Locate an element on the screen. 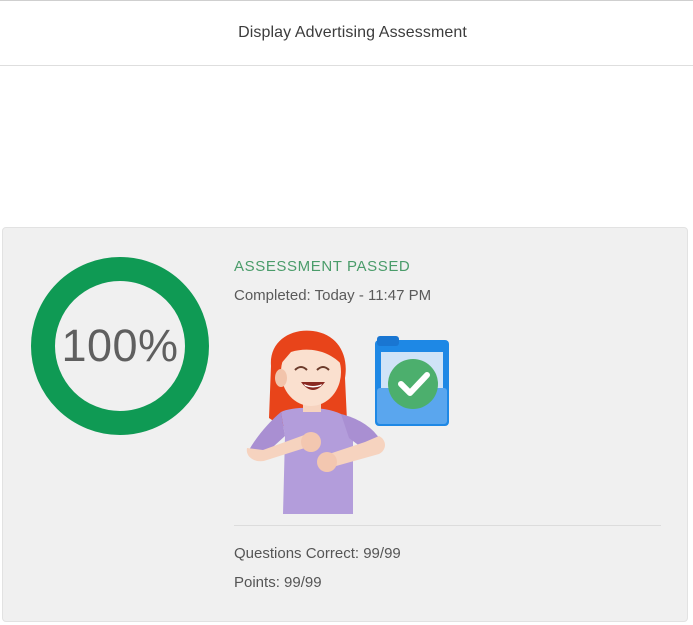 The height and width of the screenshot is (625, 693). divider is located at coordinates (447, 525).